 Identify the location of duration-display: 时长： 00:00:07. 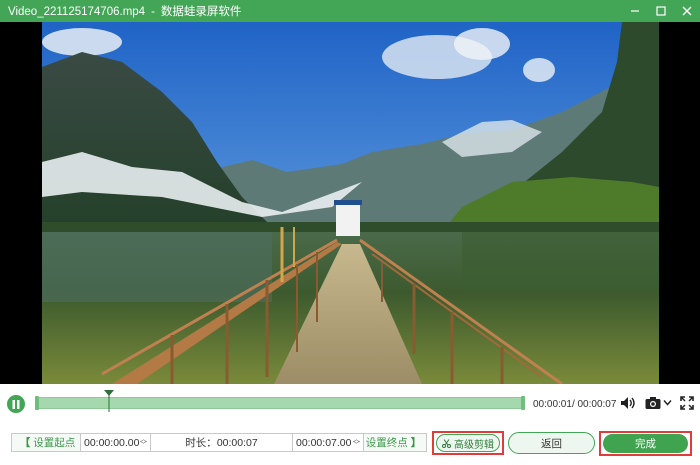
(221, 442).